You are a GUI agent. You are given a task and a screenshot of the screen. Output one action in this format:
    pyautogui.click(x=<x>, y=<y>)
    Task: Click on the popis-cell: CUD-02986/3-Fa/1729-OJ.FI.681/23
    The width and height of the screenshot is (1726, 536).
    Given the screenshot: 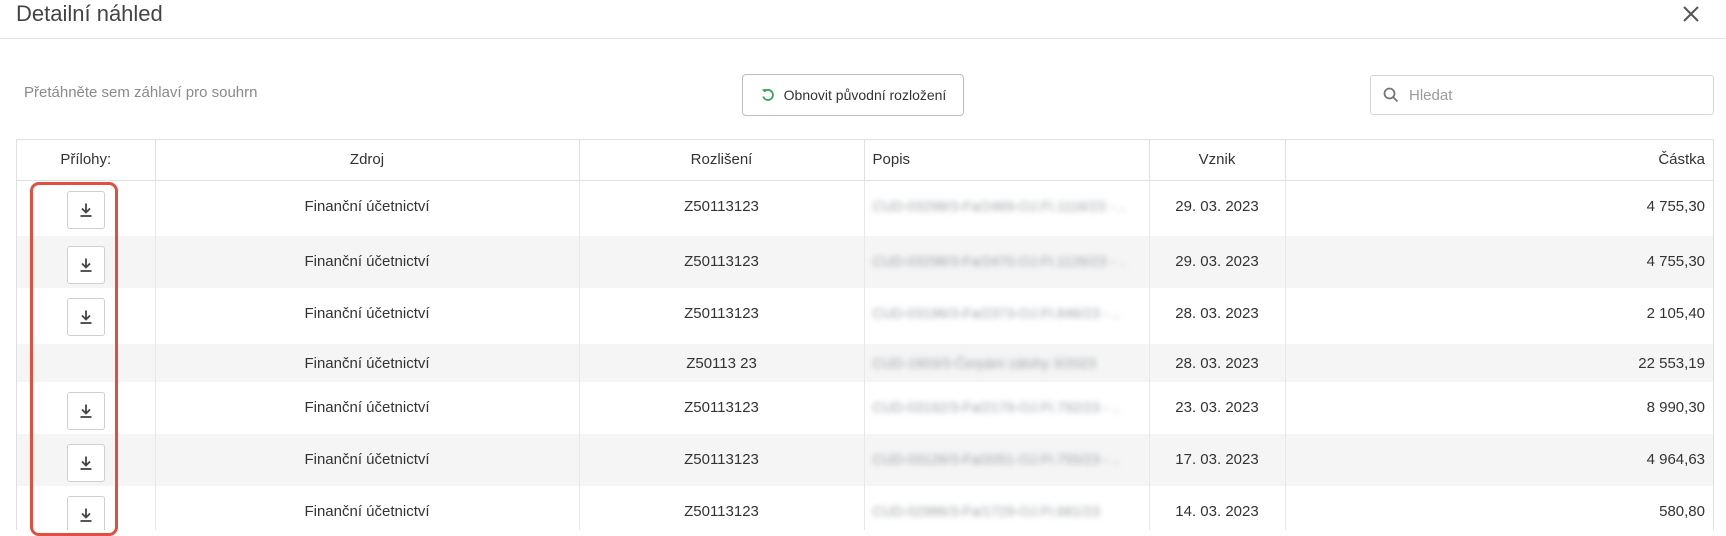 What is the action you would take?
    pyautogui.click(x=1007, y=508)
    